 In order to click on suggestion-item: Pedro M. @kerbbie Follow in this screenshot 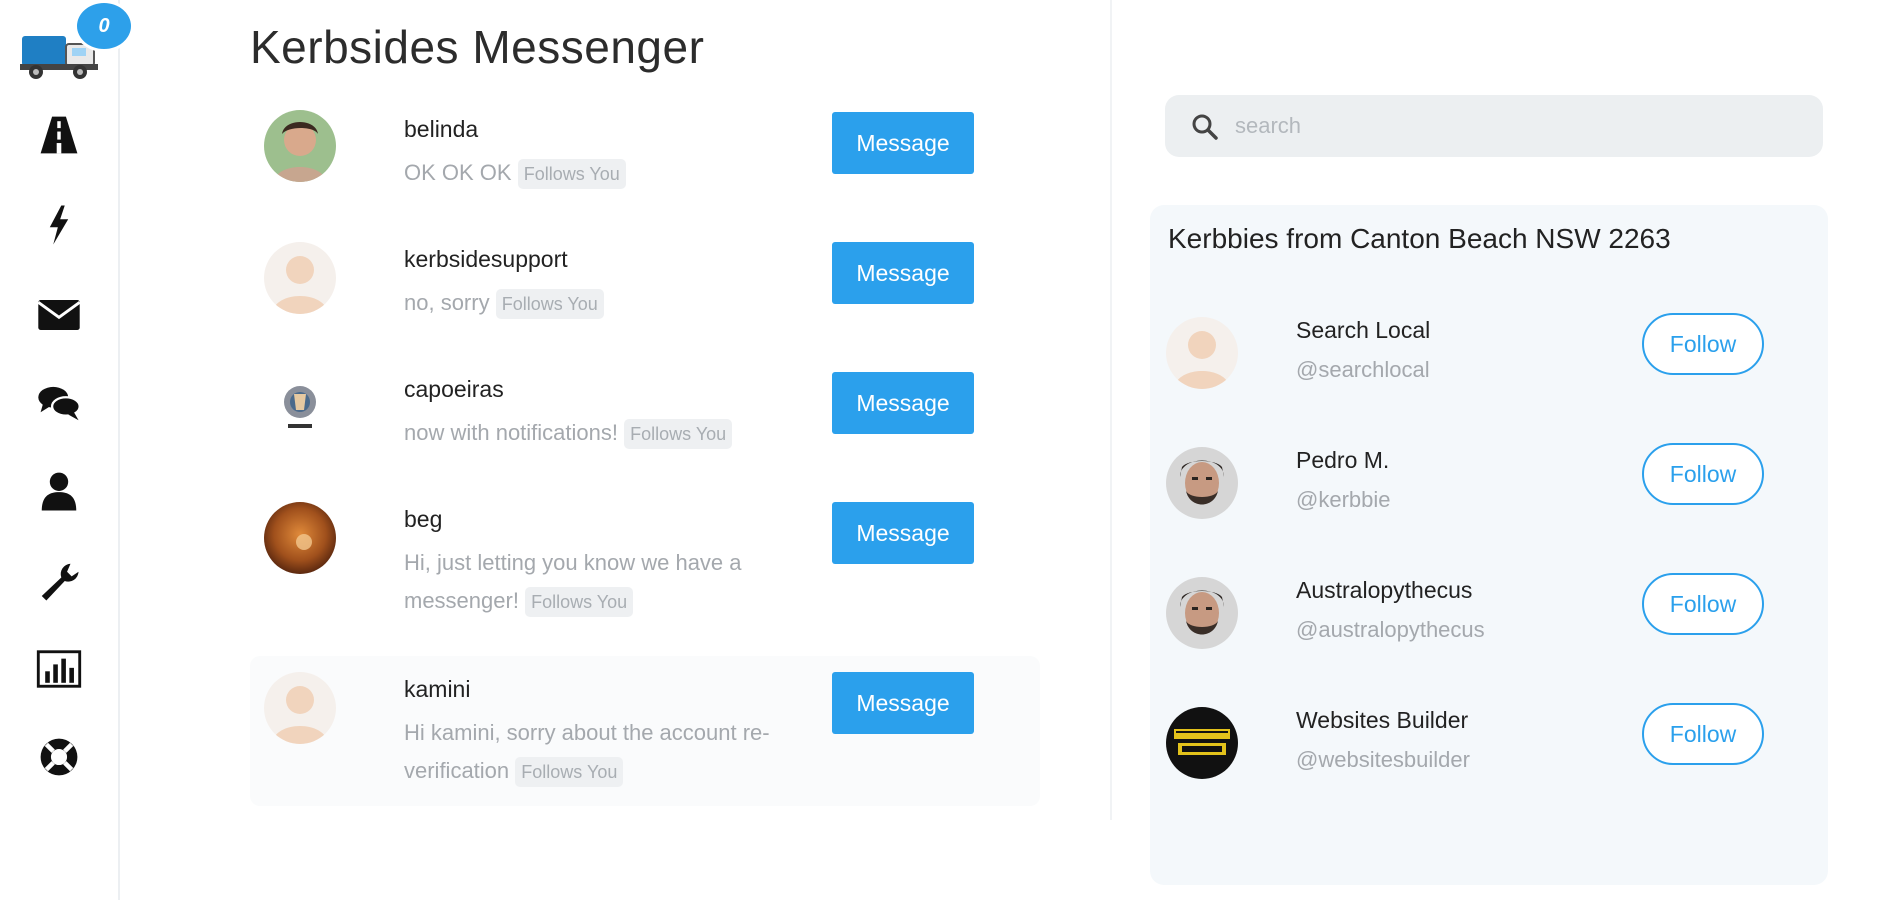, I will do `click(1491, 495)`.